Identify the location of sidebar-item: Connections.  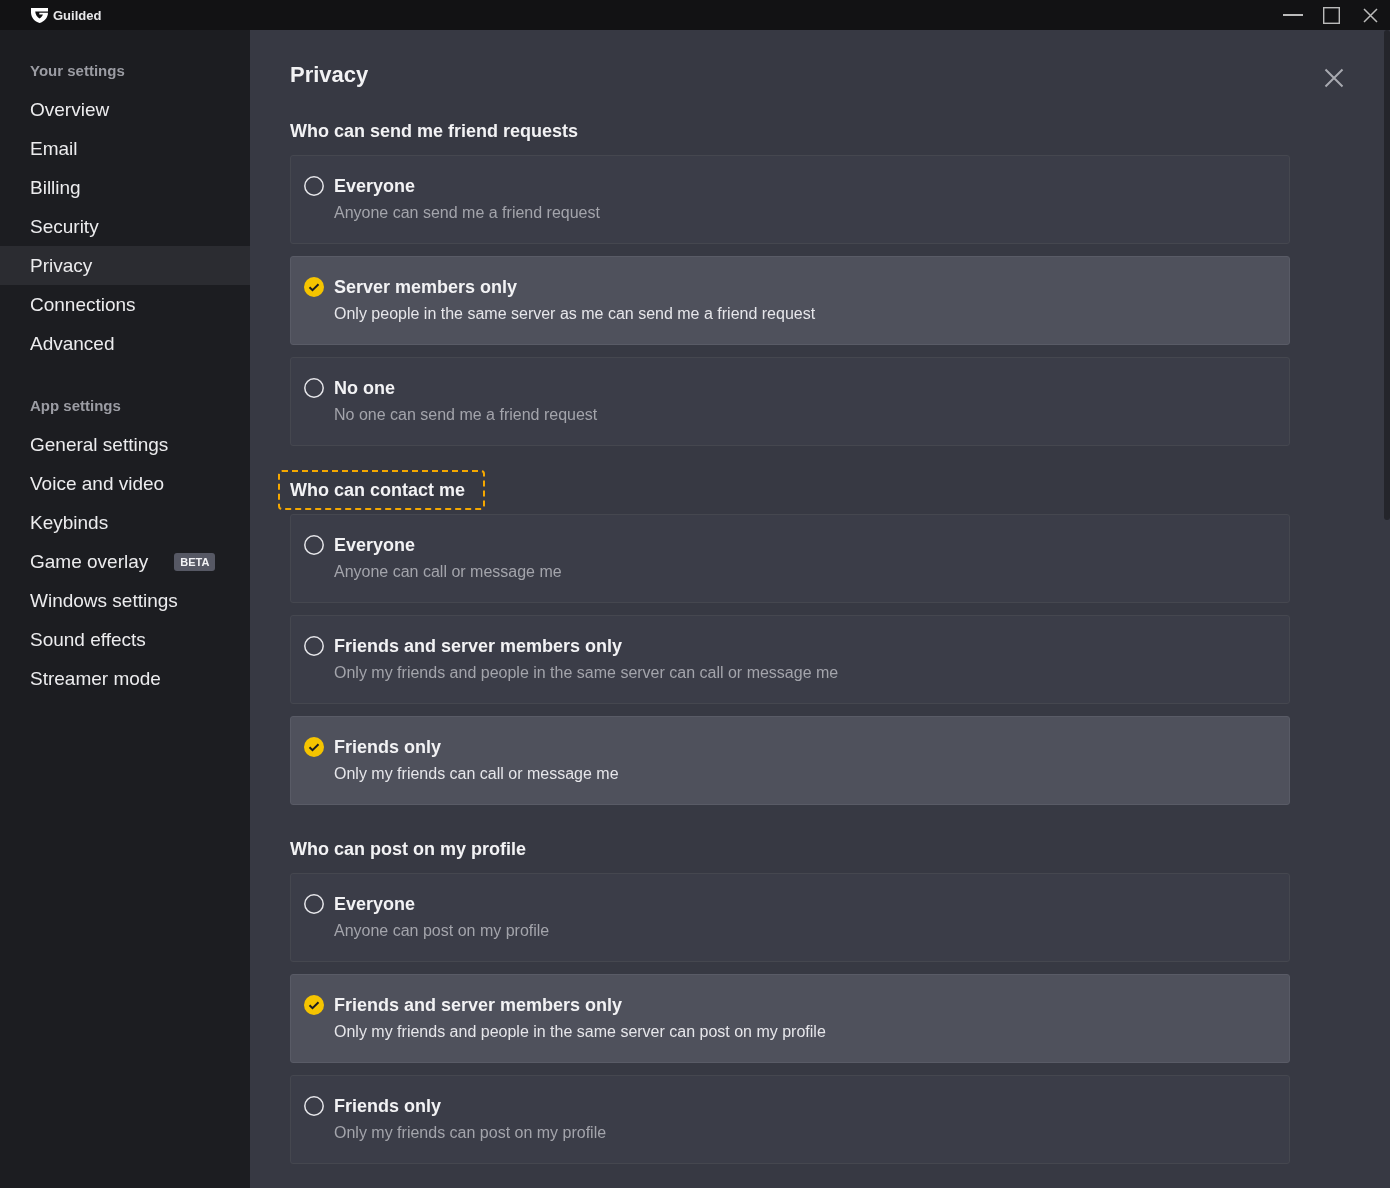
(125, 304).